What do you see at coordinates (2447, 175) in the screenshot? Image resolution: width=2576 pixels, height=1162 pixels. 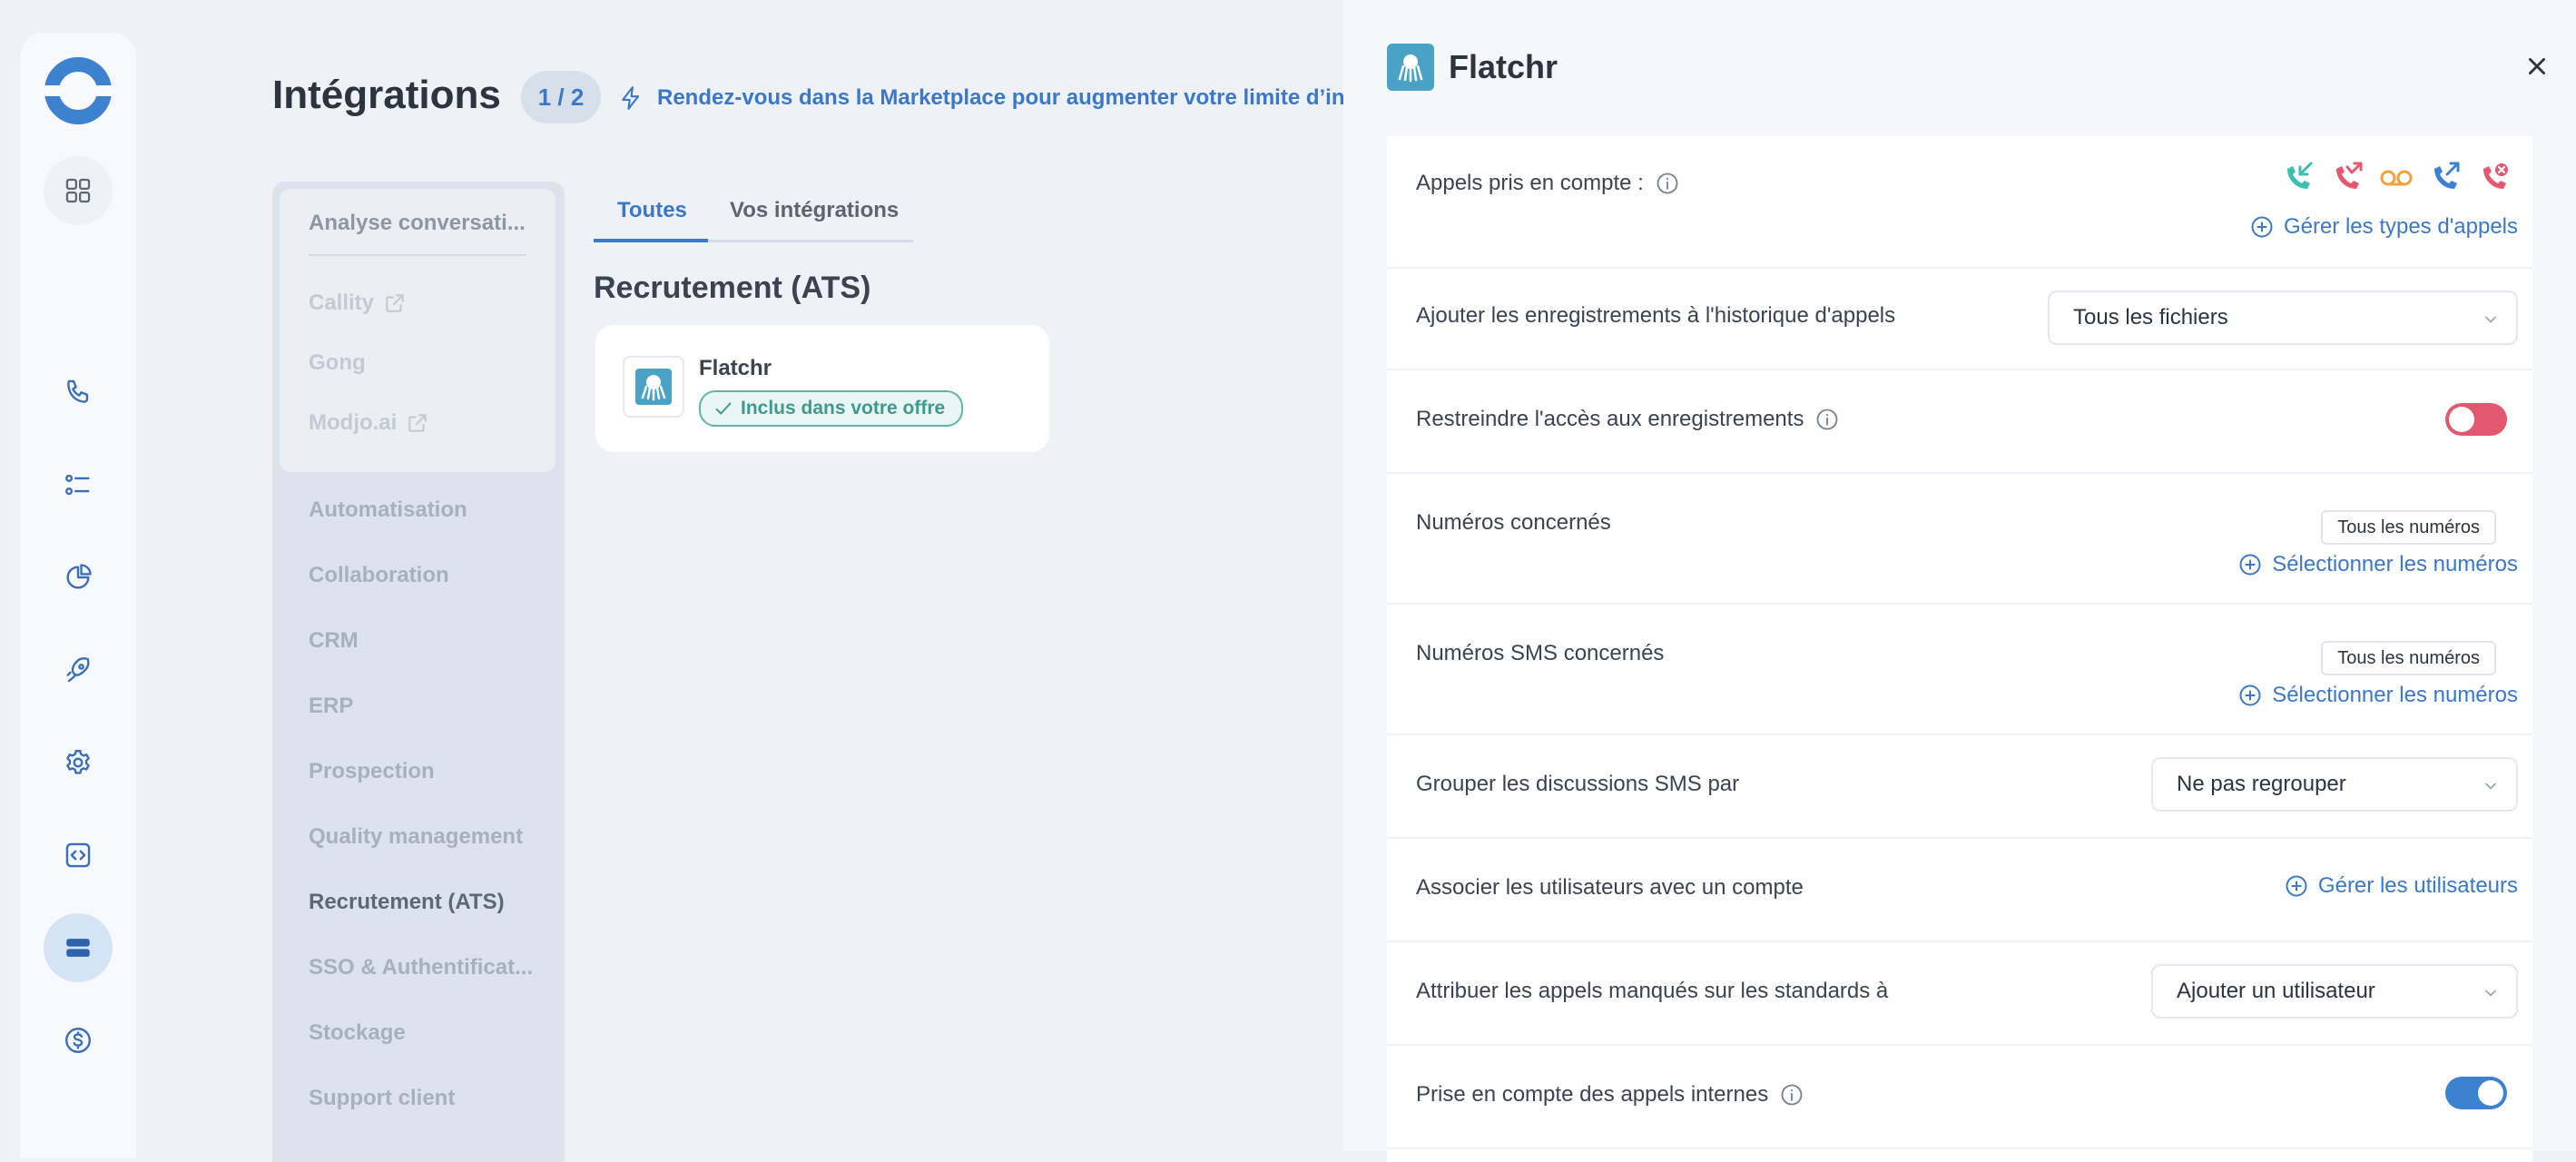 I see `outgoing-call-icon` at bounding box center [2447, 175].